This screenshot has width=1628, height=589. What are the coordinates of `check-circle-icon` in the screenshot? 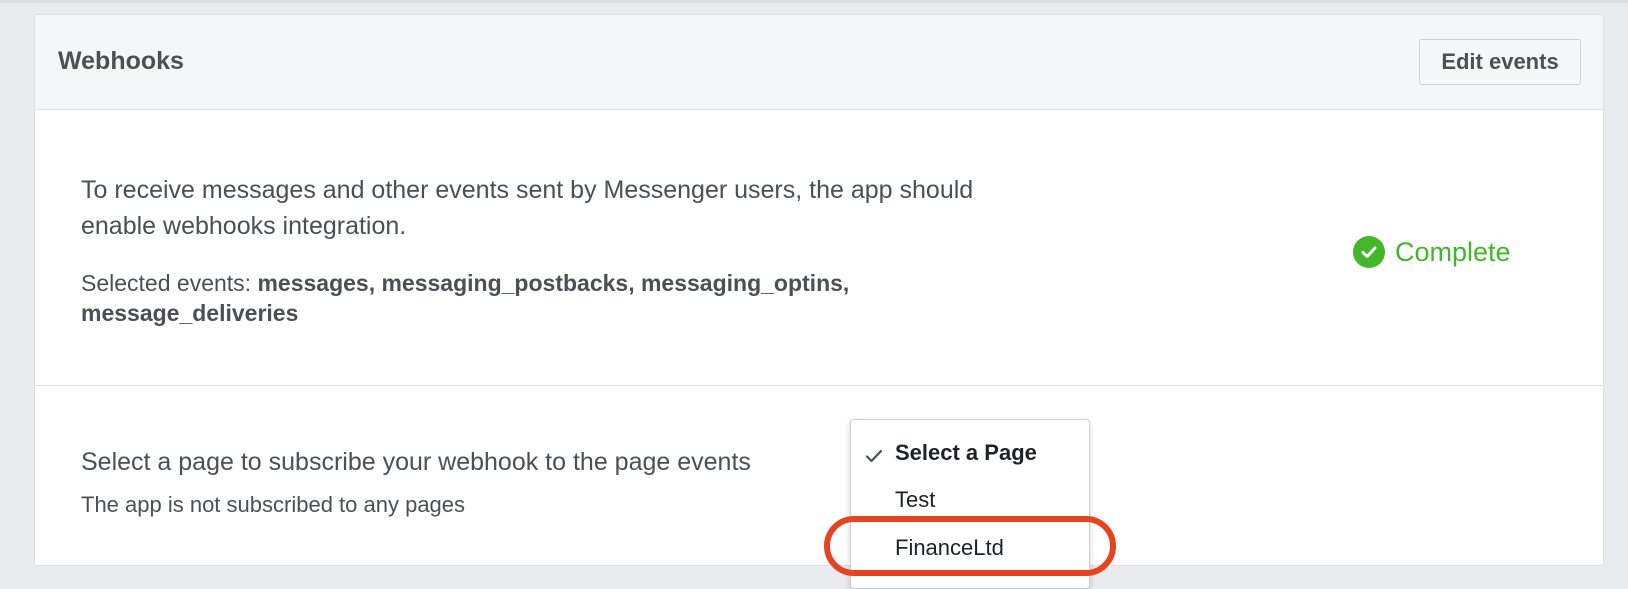 It's located at (1369, 252).